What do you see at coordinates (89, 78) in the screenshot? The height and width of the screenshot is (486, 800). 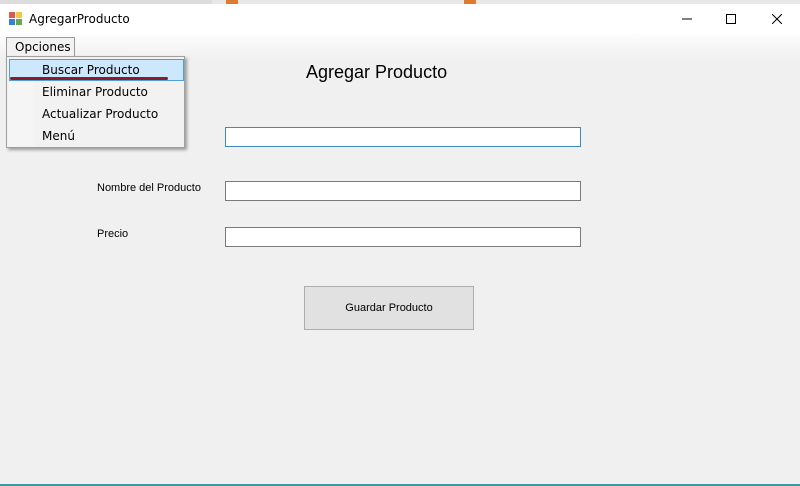 I see `annotation-underline` at bounding box center [89, 78].